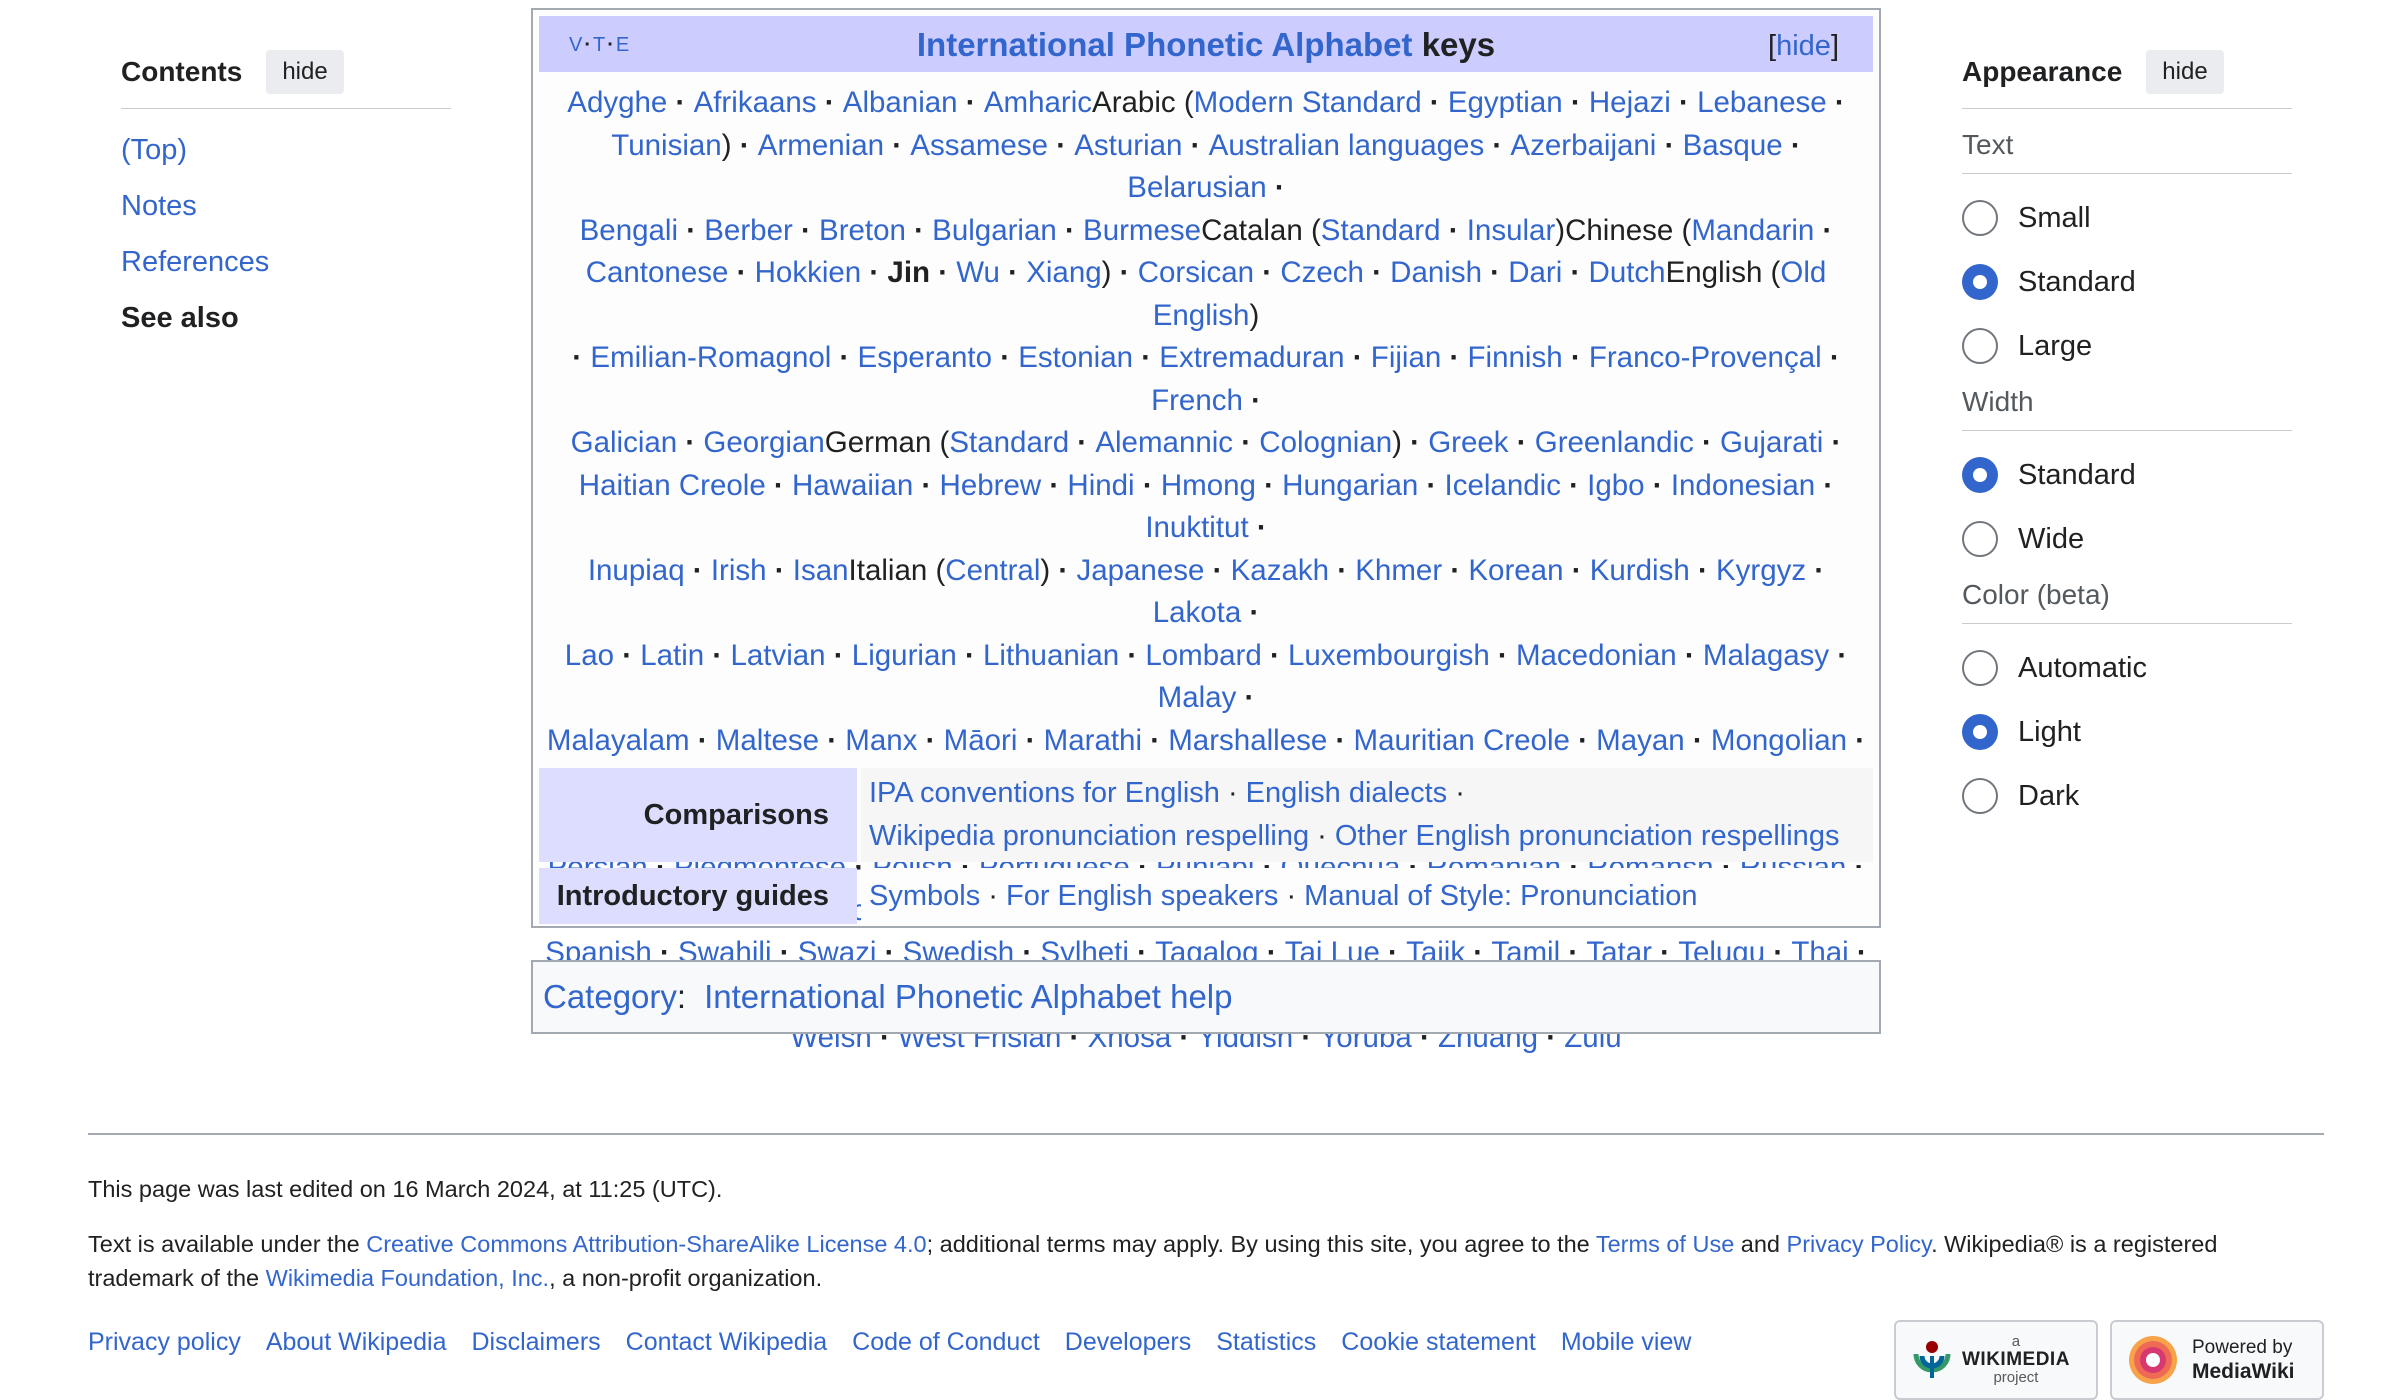 Image resolution: width=2400 pixels, height=1400 pixels. I want to click on language-link-tunisian: Tunisian, so click(666, 145).